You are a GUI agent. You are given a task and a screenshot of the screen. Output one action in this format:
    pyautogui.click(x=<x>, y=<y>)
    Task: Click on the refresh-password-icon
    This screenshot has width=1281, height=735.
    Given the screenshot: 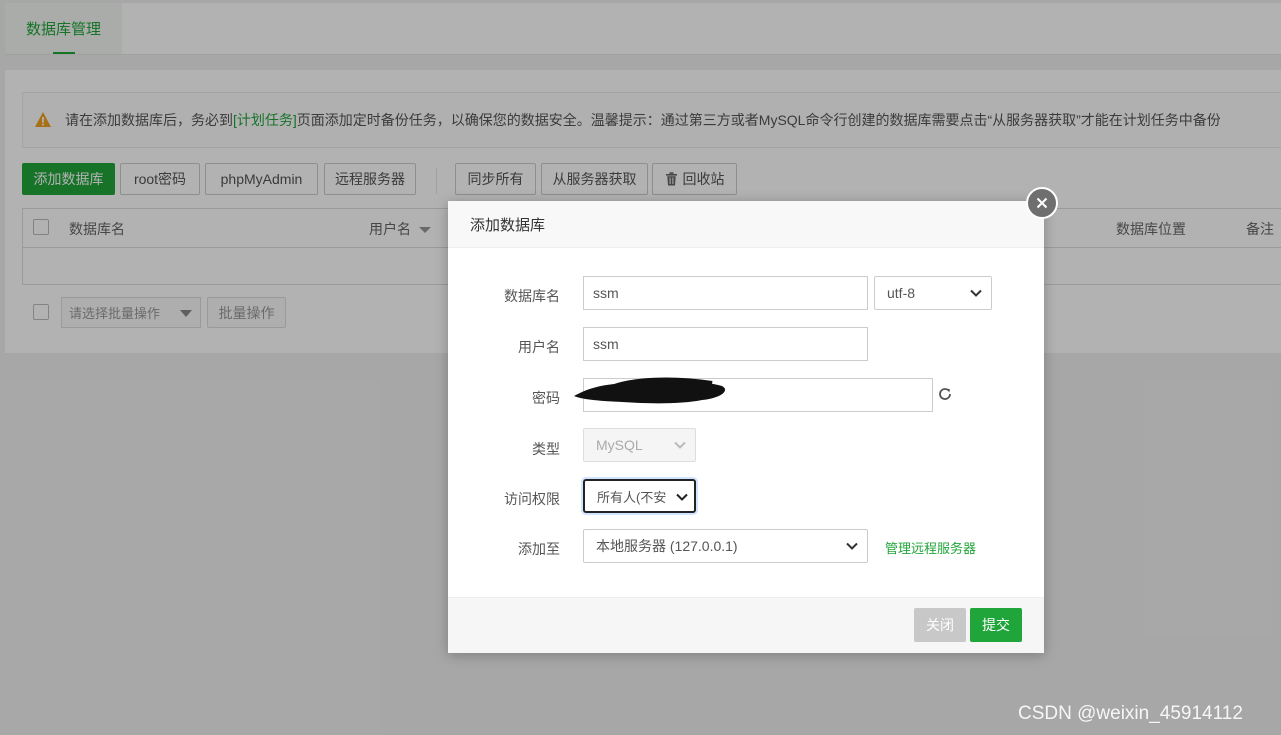 What is the action you would take?
    pyautogui.click(x=945, y=394)
    